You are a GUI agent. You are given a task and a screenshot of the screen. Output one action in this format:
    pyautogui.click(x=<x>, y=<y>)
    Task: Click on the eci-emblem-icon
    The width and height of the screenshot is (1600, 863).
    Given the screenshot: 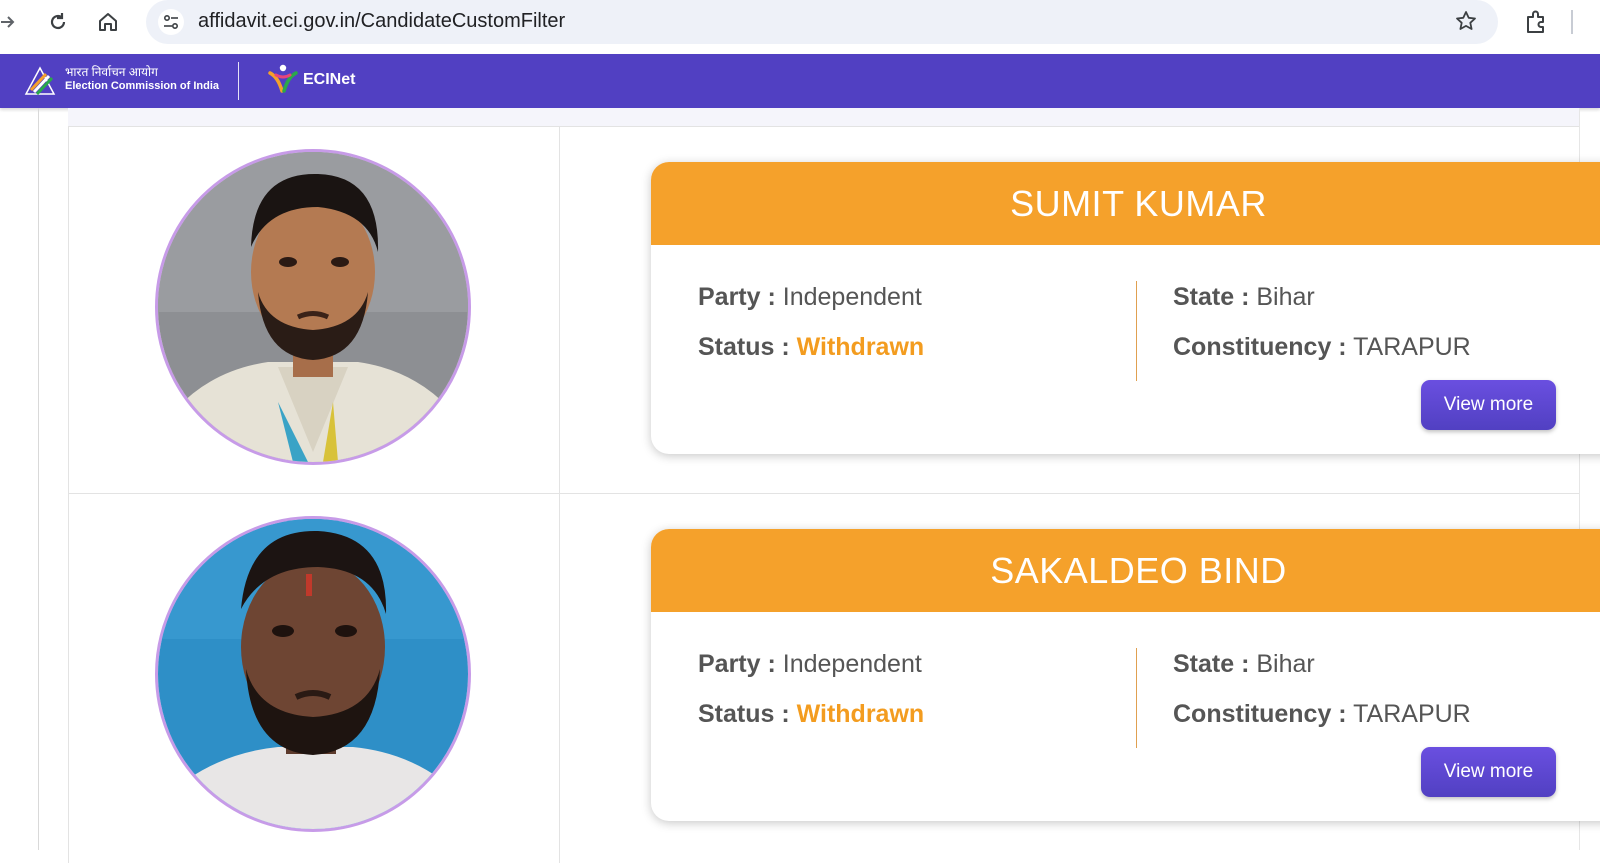 What is the action you would take?
    pyautogui.click(x=40, y=83)
    